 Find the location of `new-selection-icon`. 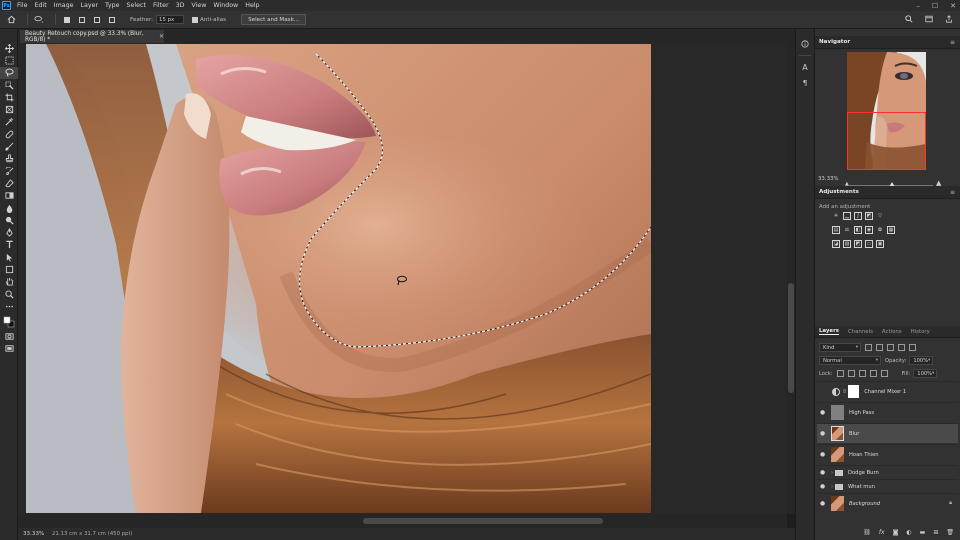

new-selection-icon is located at coordinates (67, 20).